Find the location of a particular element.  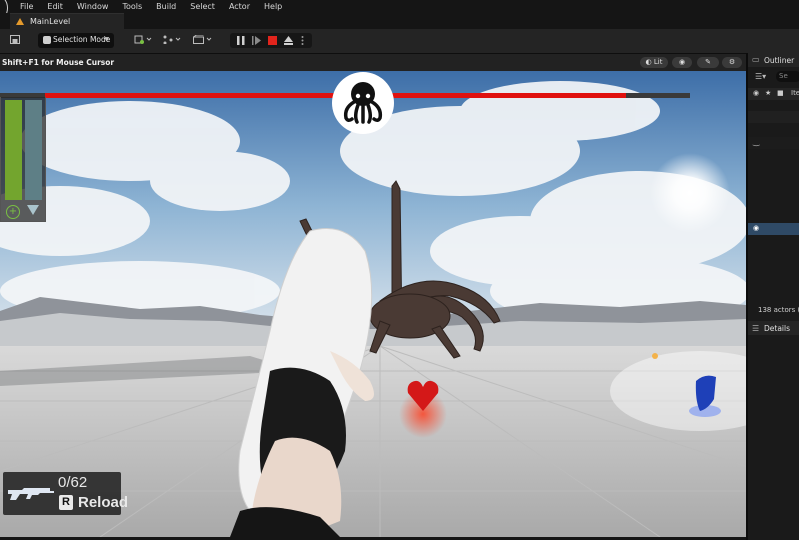

menu-item-build: Build is located at coordinates (166, 6).